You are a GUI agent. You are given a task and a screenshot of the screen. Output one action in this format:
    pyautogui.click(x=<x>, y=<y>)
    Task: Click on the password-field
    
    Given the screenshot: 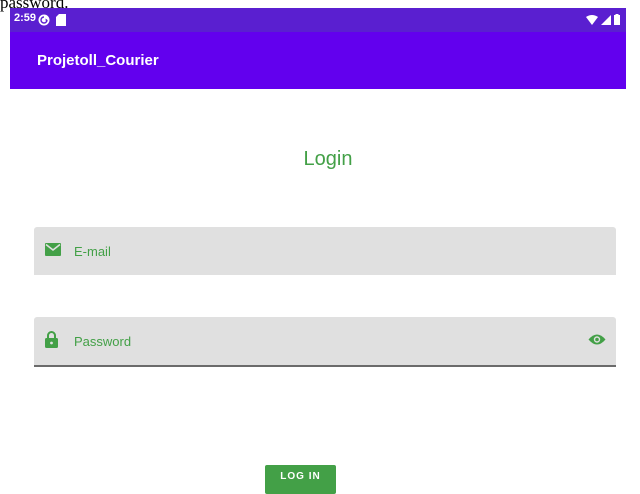 What is the action you would take?
    pyautogui.click(x=325, y=342)
    